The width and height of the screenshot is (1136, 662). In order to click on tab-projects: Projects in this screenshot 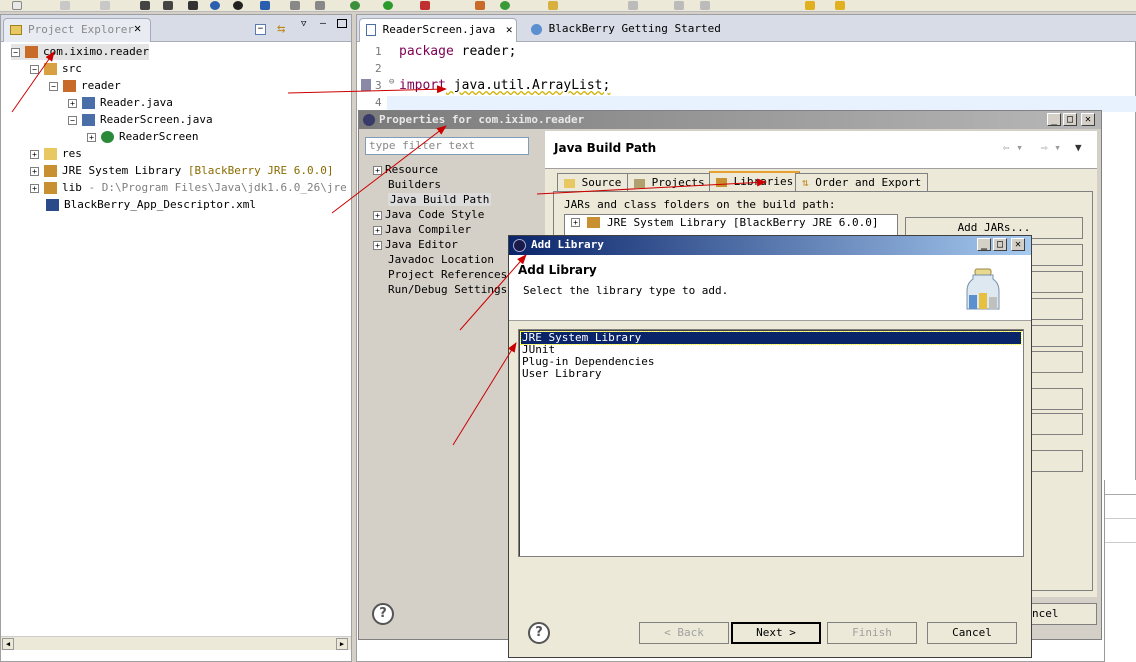, I will do `click(669, 182)`.